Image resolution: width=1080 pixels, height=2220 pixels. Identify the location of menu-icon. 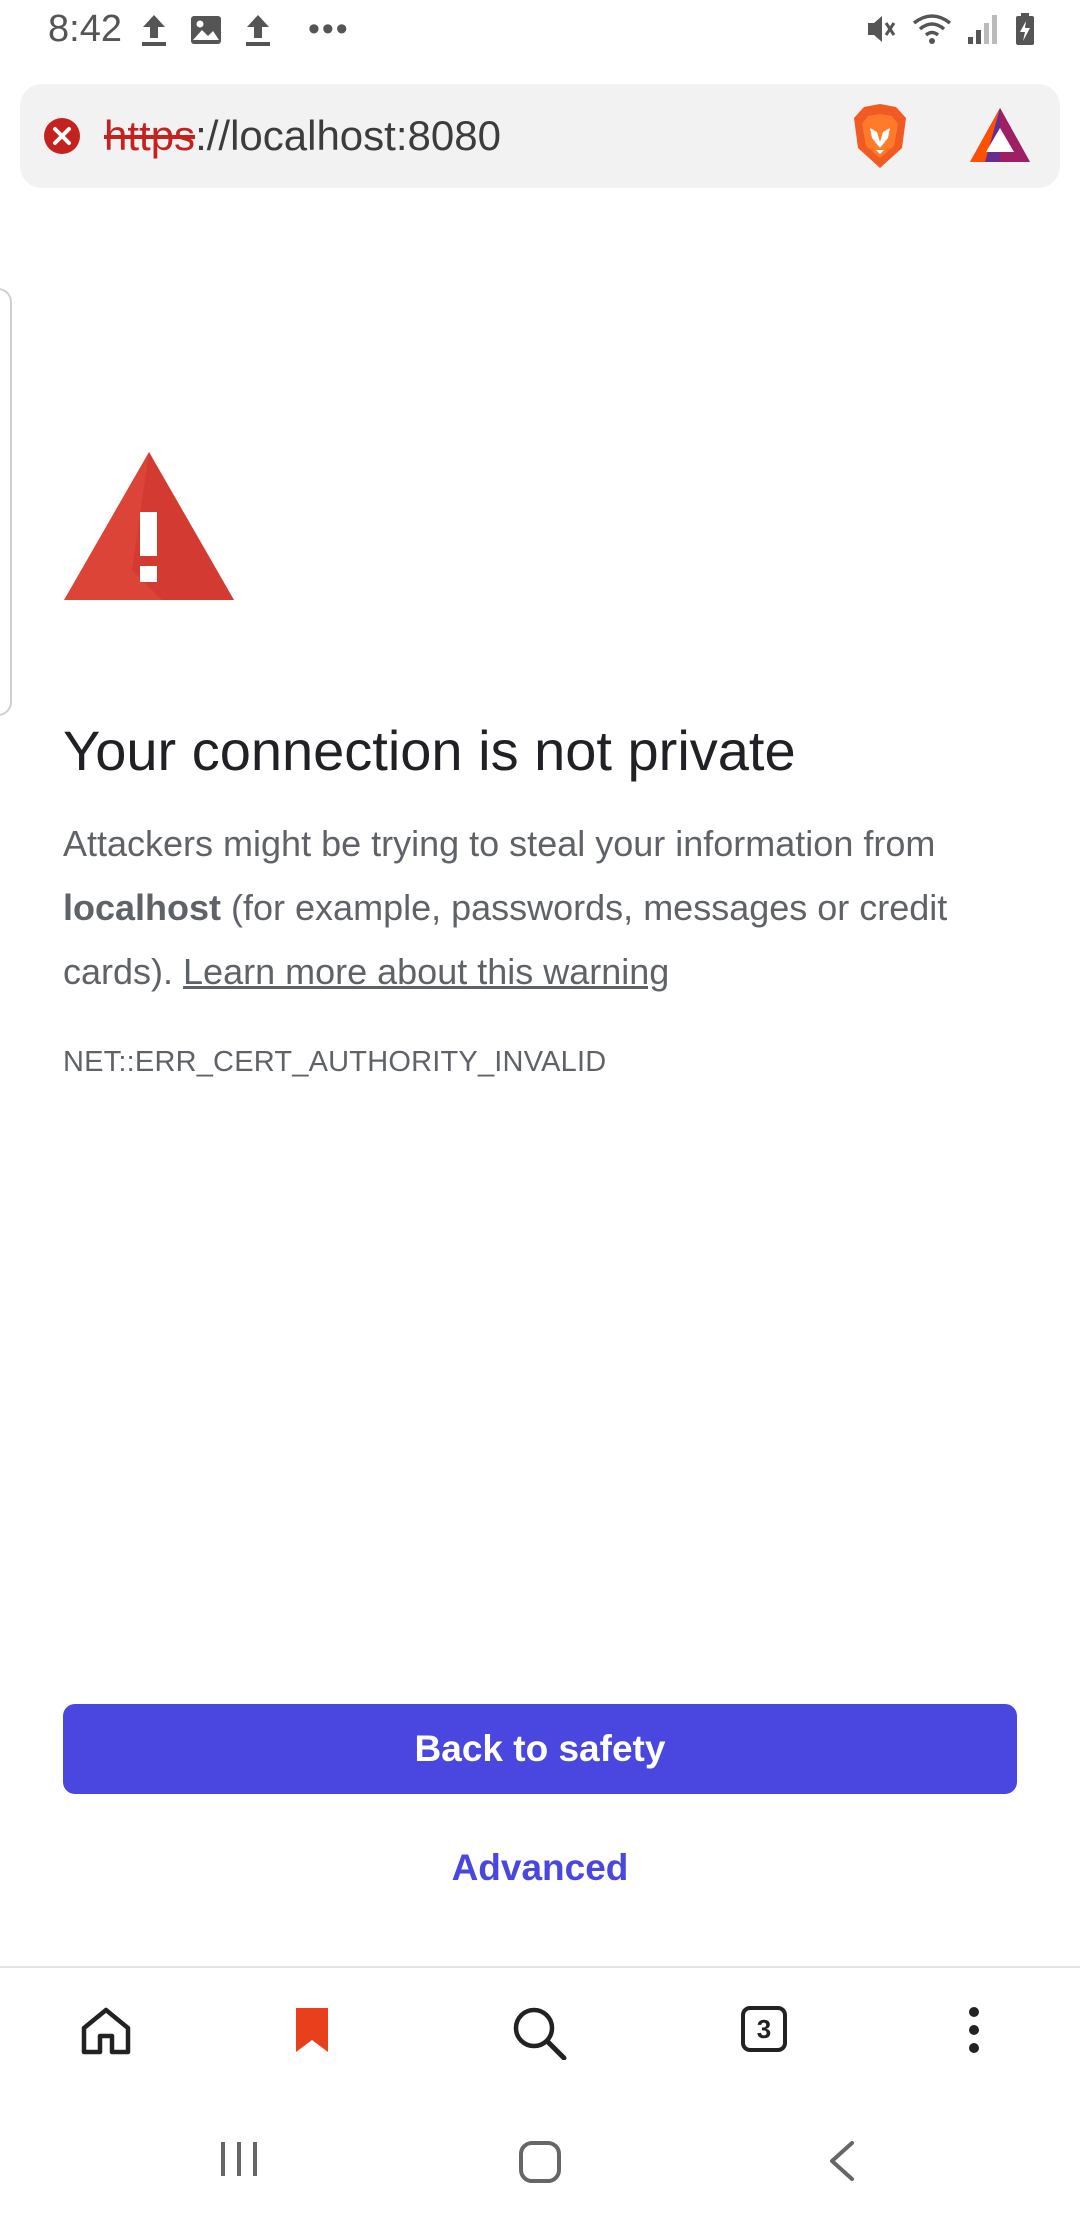
(974, 2032).